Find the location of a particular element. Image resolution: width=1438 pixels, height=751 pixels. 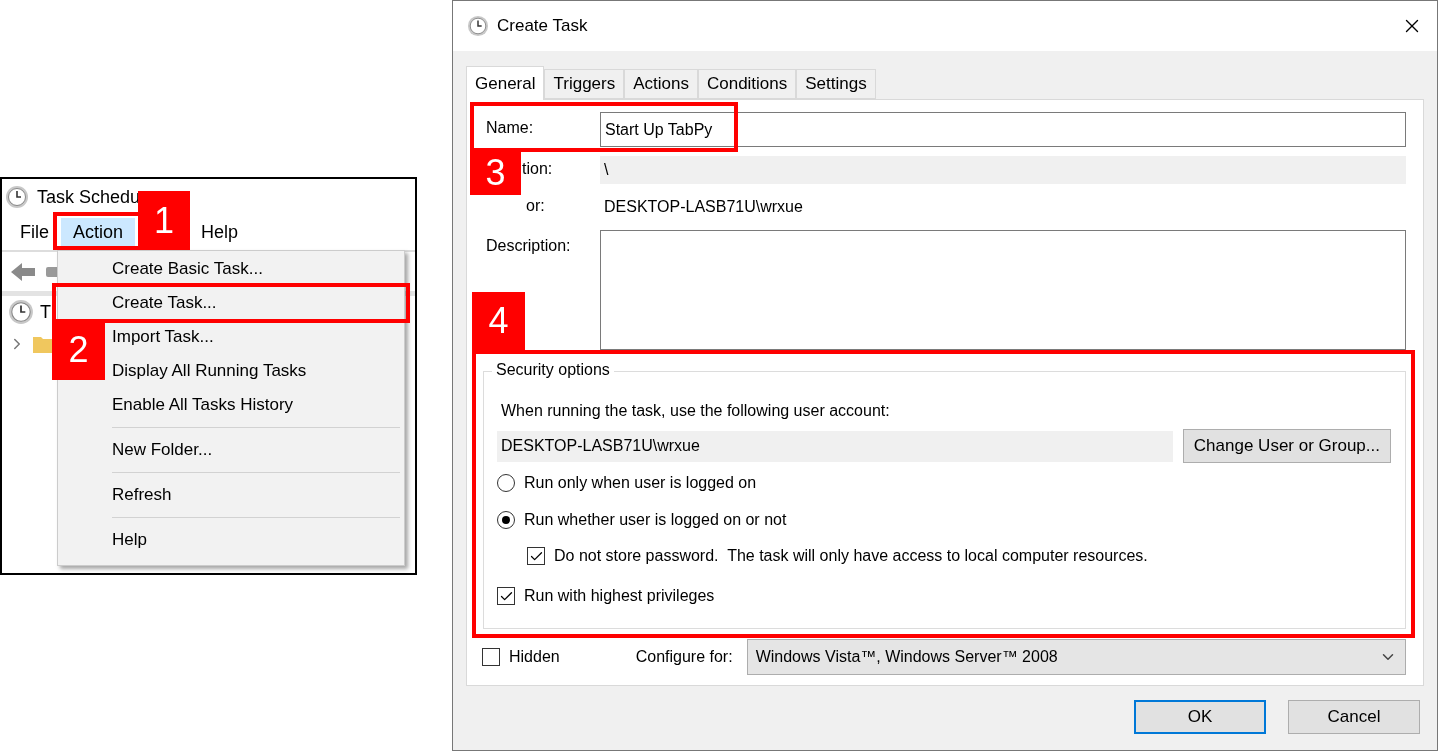

configure-dropdown: Windows Vista™, Windows Server™ 2008 is located at coordinates (1076, 657).